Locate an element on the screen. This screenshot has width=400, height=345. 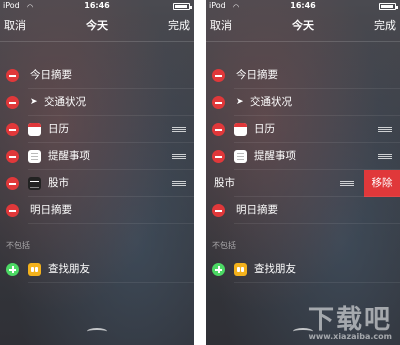
list-item-swiped: 股市 移除 is located at coordinates (303, 183).